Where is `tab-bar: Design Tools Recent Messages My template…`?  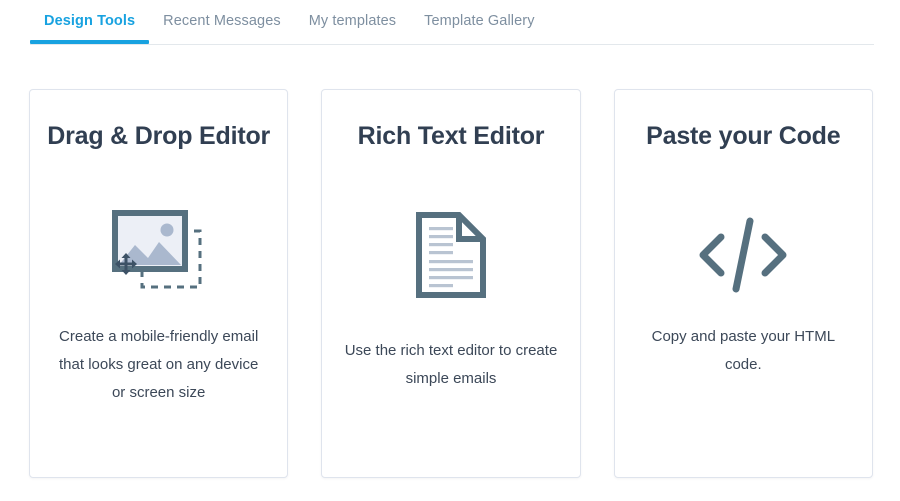
tab-bar: Design Tools Recent Messages My template… is located at coordinates (450, 22).